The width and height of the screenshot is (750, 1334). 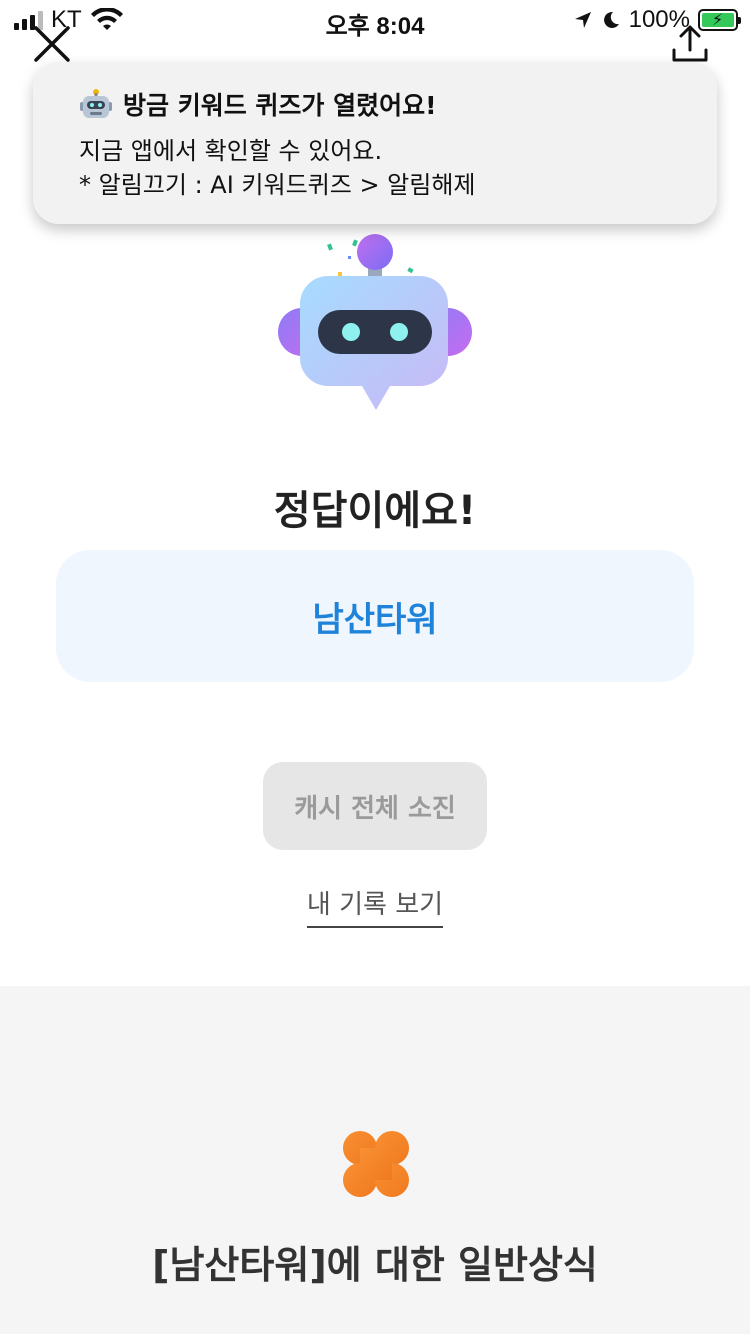 What do you see at coordinates (231, 151) in the screenshot?
I see `notification-line-1: 지금 앱에서 확인할 수 있어요.` at bounding box center [231, 151].